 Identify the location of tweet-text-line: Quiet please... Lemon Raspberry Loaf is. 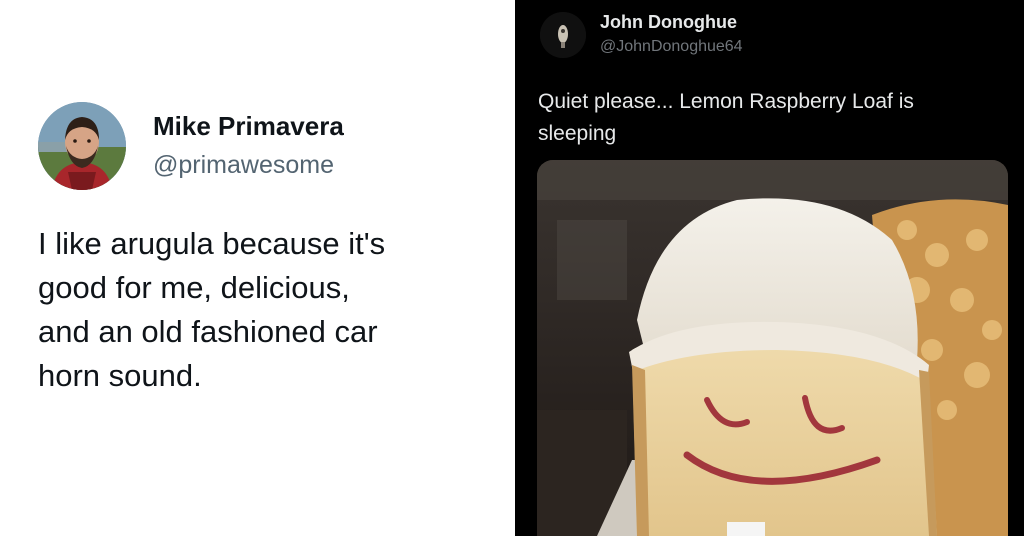
(726, 101).